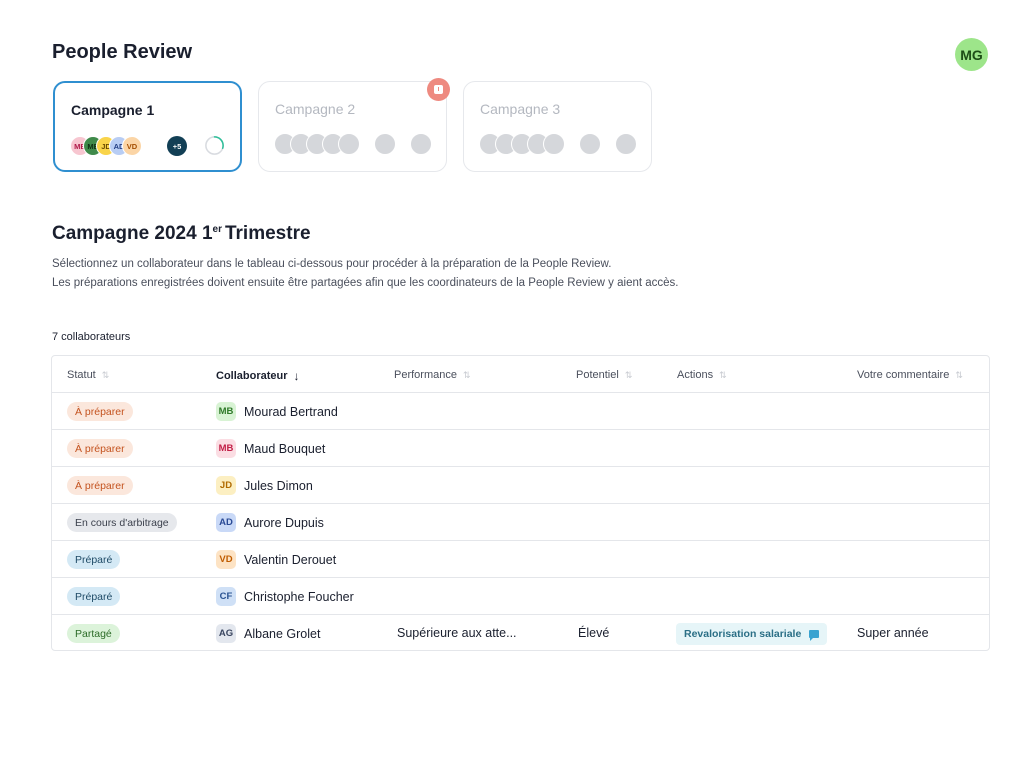  I want to click on table-row: À préparer MB Mourad Bertrand, so click(520, 411).